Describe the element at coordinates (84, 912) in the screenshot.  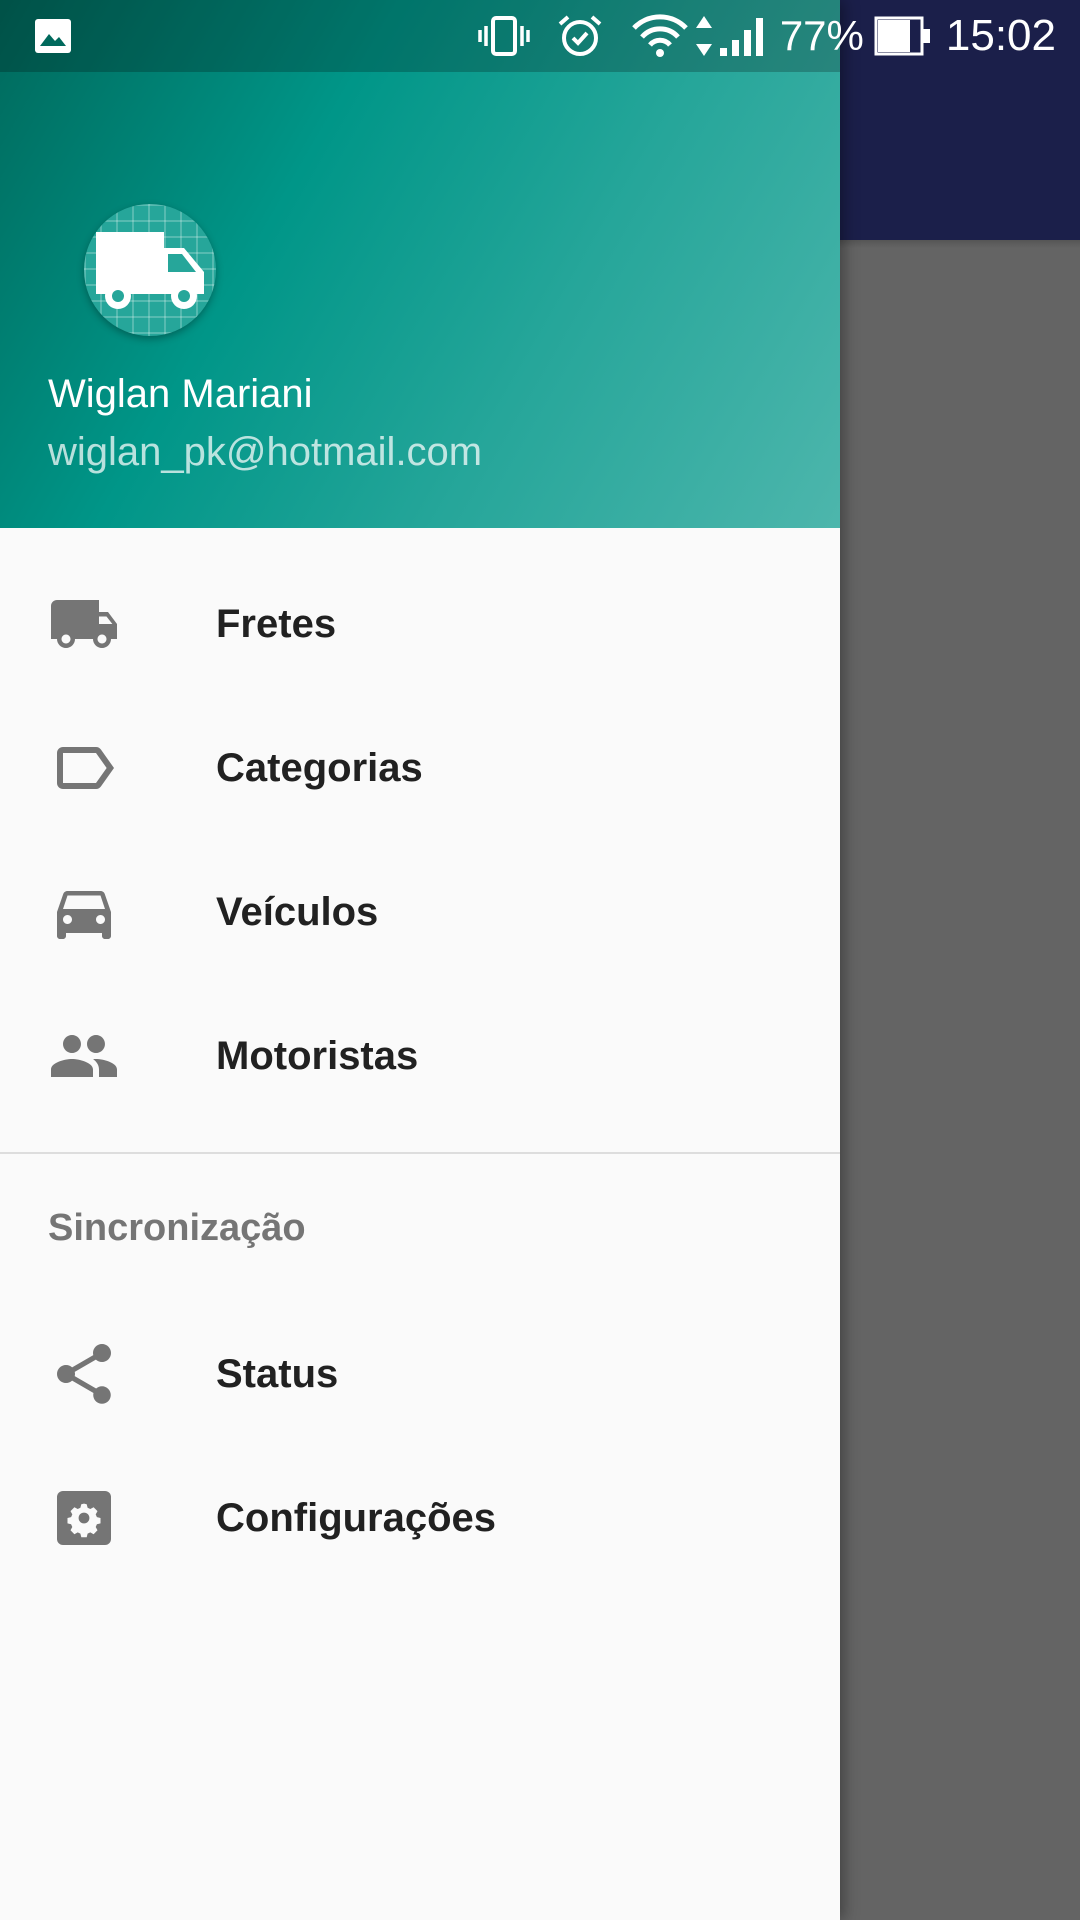
I see `car-icon` at that location.